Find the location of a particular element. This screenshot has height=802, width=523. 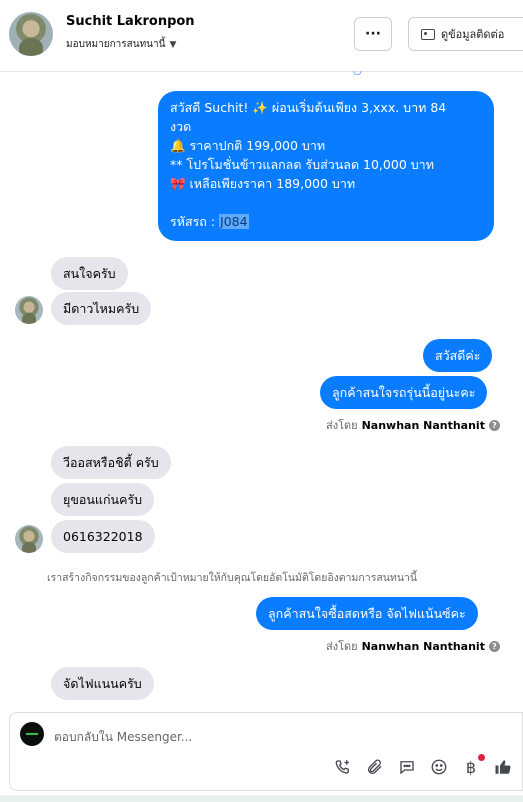

page-logo is located at coordinates (32, 734).